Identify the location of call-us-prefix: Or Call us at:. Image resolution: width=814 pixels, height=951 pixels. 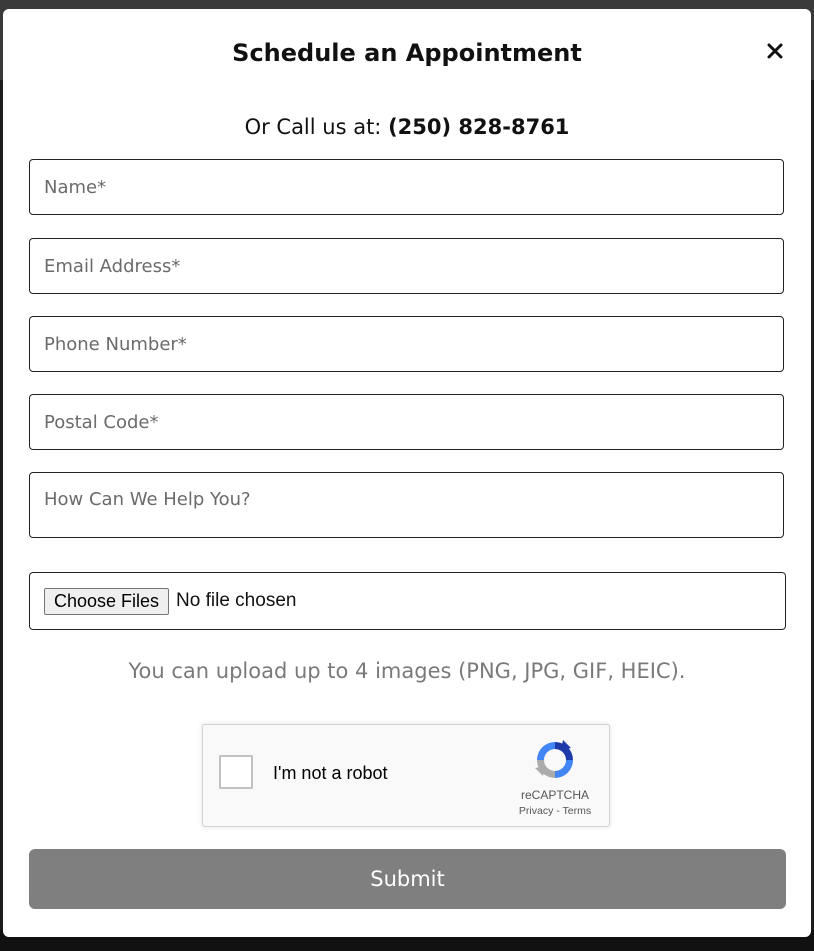
(313, 127).